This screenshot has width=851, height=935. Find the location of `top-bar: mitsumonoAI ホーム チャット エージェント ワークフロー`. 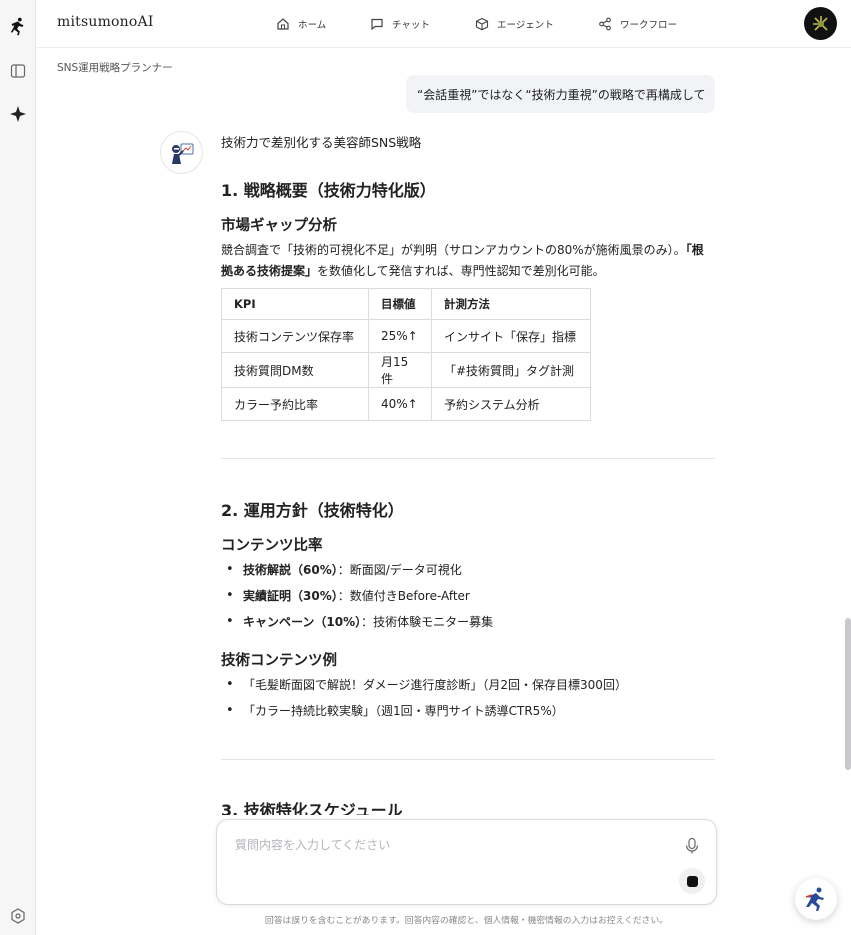

top-bar: mitsumonoAI ホーム チャット エージェント ワークフロー is located at coordinates (443, 24).